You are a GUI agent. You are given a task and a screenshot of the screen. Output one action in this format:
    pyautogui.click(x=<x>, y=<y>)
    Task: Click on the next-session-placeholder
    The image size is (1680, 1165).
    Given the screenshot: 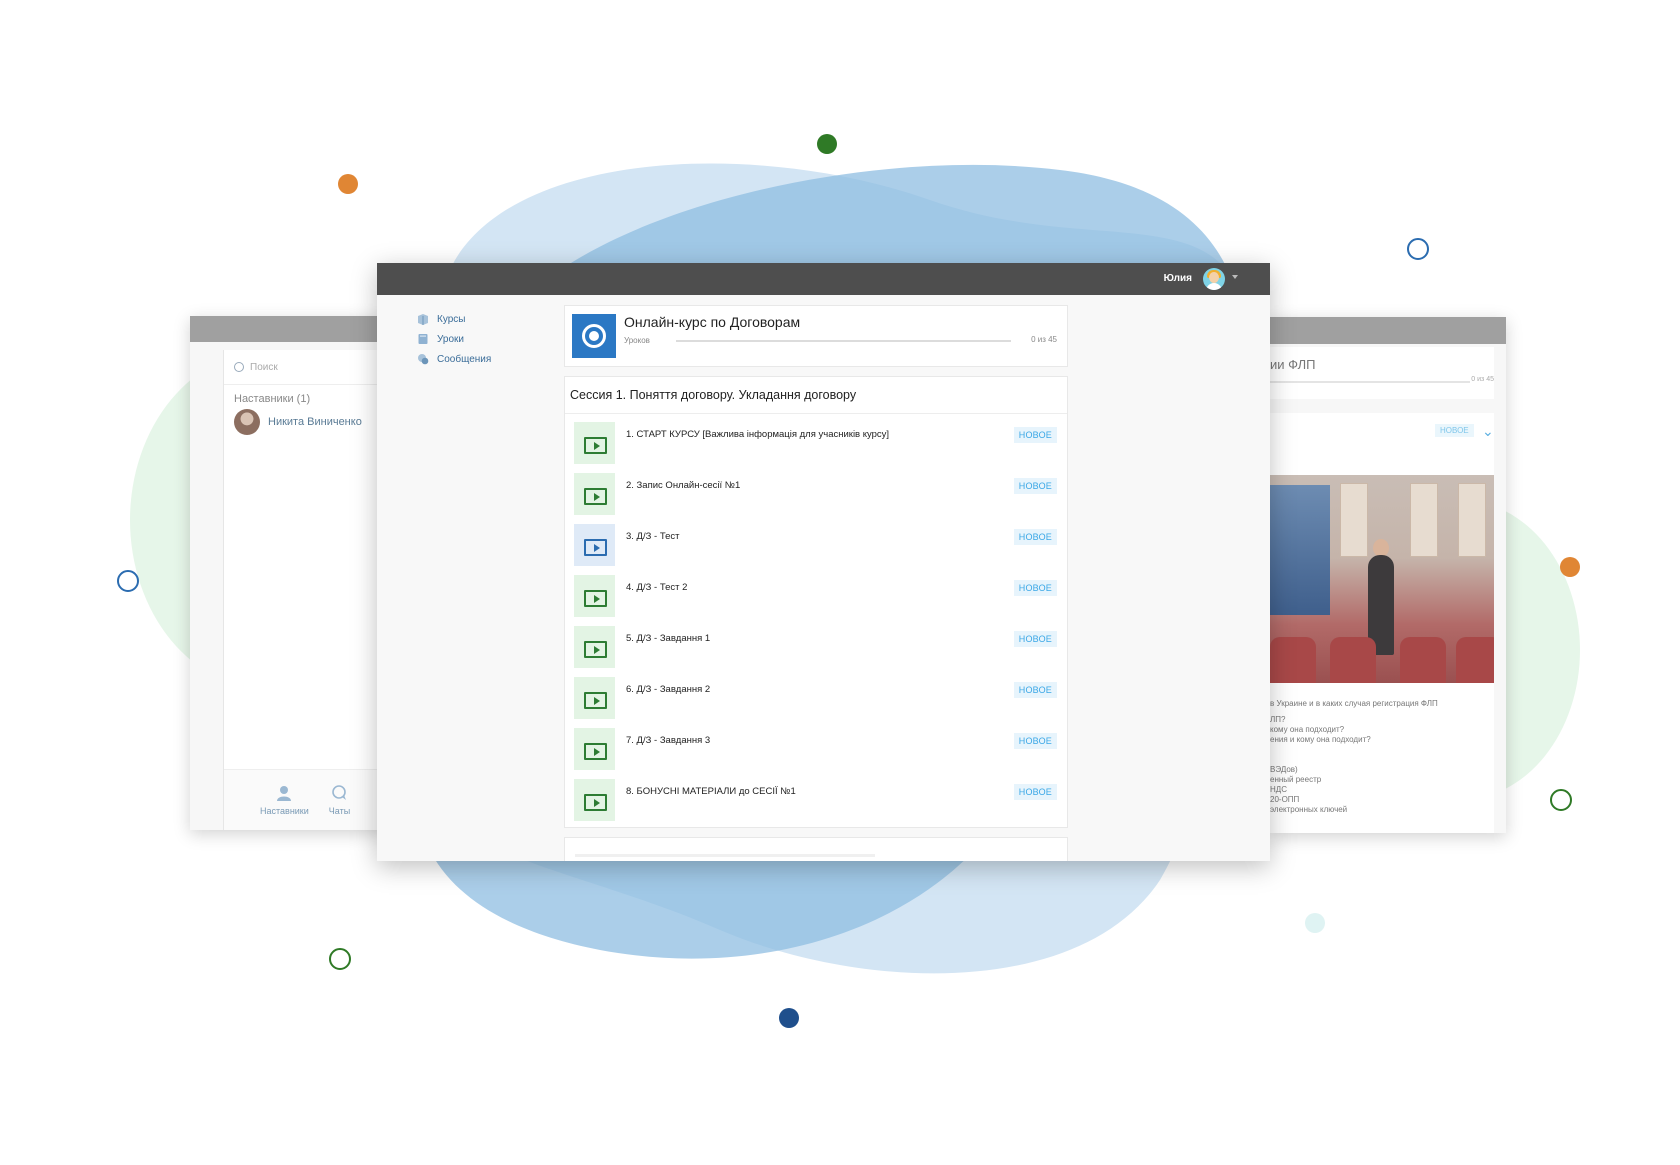 What is the action you would take?
    pyautogui.click(x=725, y=855)
    